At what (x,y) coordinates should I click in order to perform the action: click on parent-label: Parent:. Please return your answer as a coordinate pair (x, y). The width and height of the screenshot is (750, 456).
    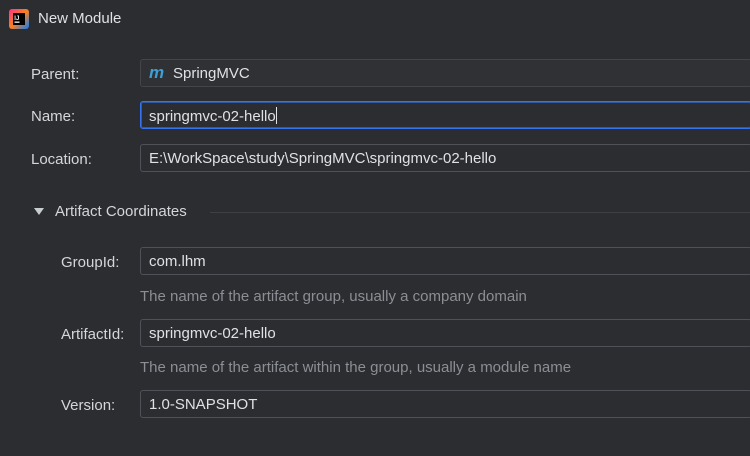
    Looking at the image, I should click on (55, 74).